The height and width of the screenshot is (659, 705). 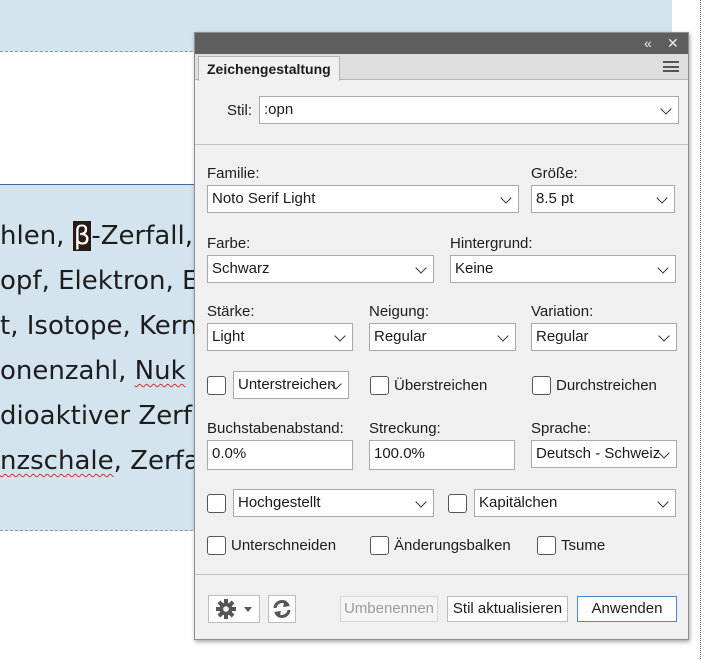 I want to click on background-color-select: Keine, so click(x=563, y=269).